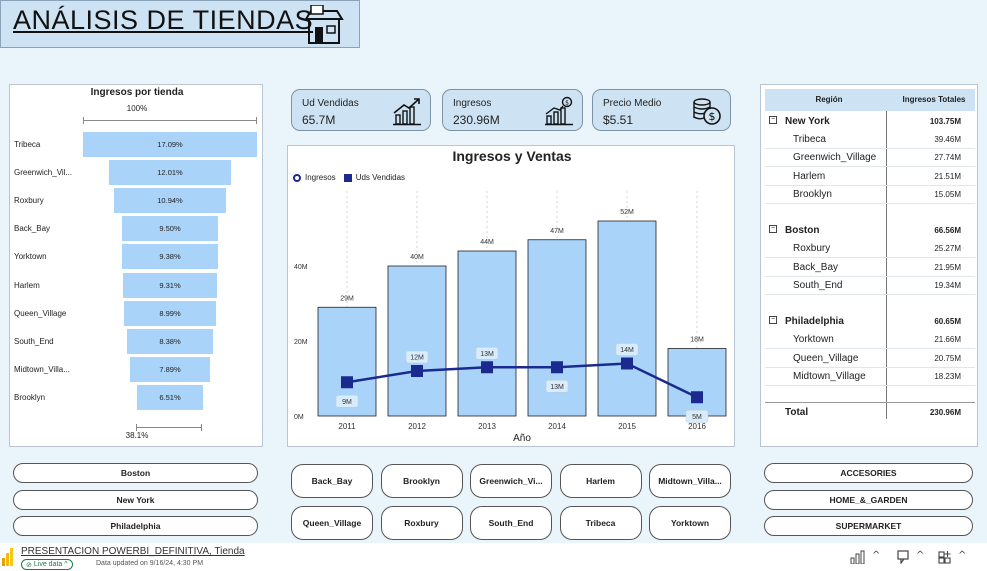  I want to click on matrix-total-row: Total 230.96M, so click(870, 413).